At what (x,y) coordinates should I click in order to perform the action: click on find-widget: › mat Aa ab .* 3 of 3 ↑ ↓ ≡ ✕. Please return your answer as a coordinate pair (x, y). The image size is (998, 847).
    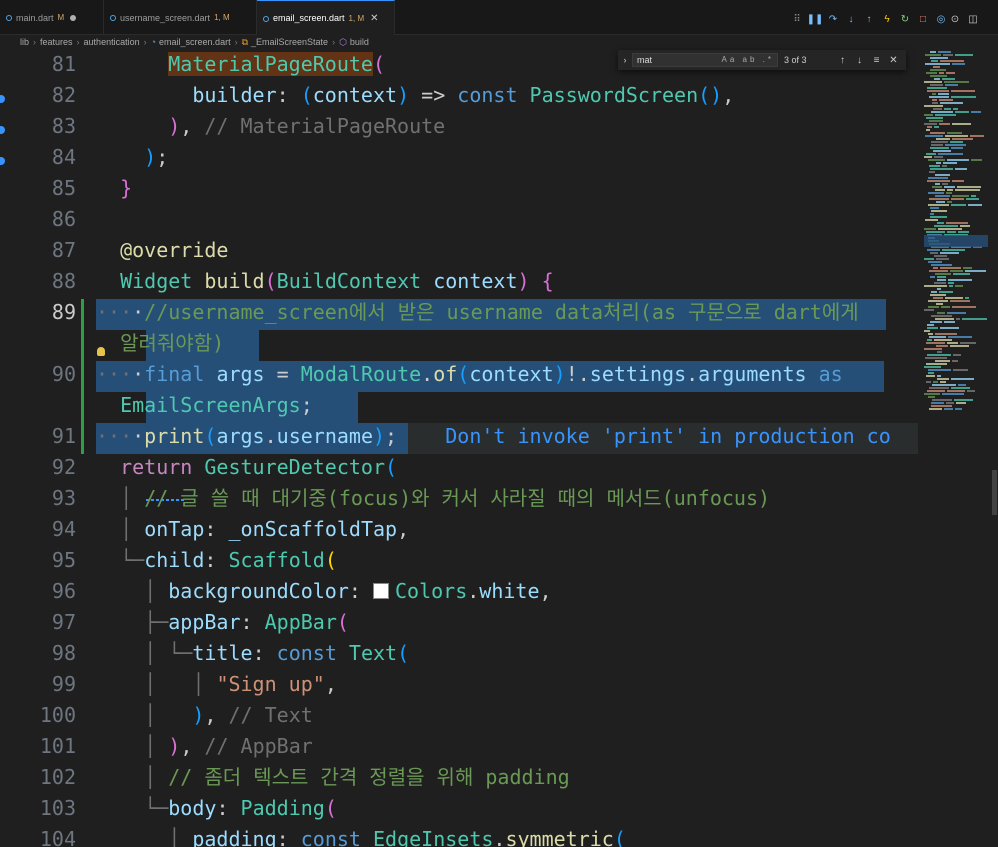
    Looking at the image, I should click on (762, 60).